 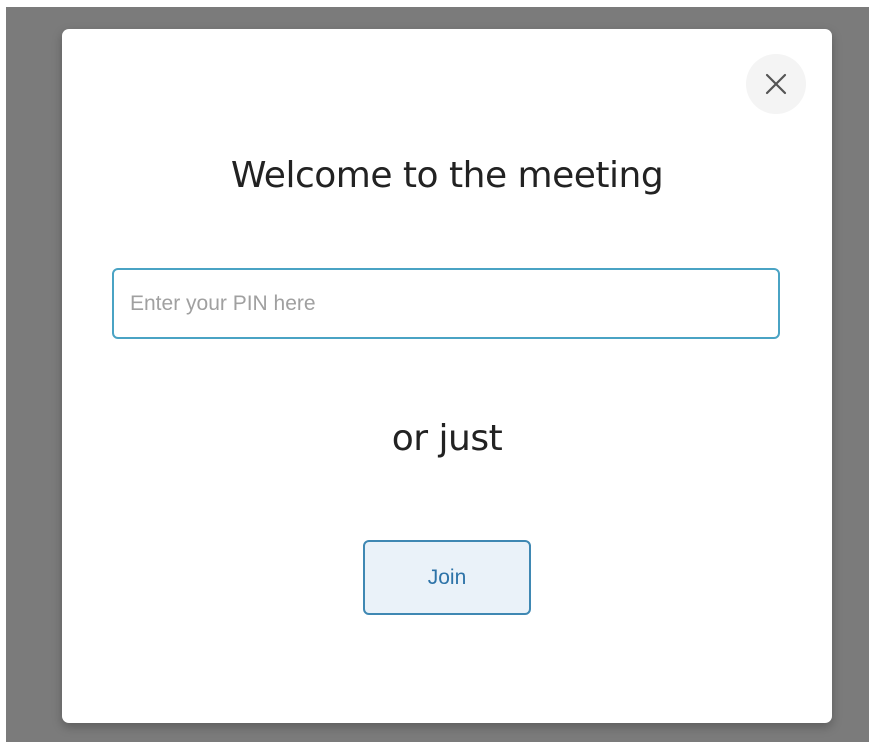 I want to click on dialog-title: Welcome to the meeting, so click(x=447, y=175).